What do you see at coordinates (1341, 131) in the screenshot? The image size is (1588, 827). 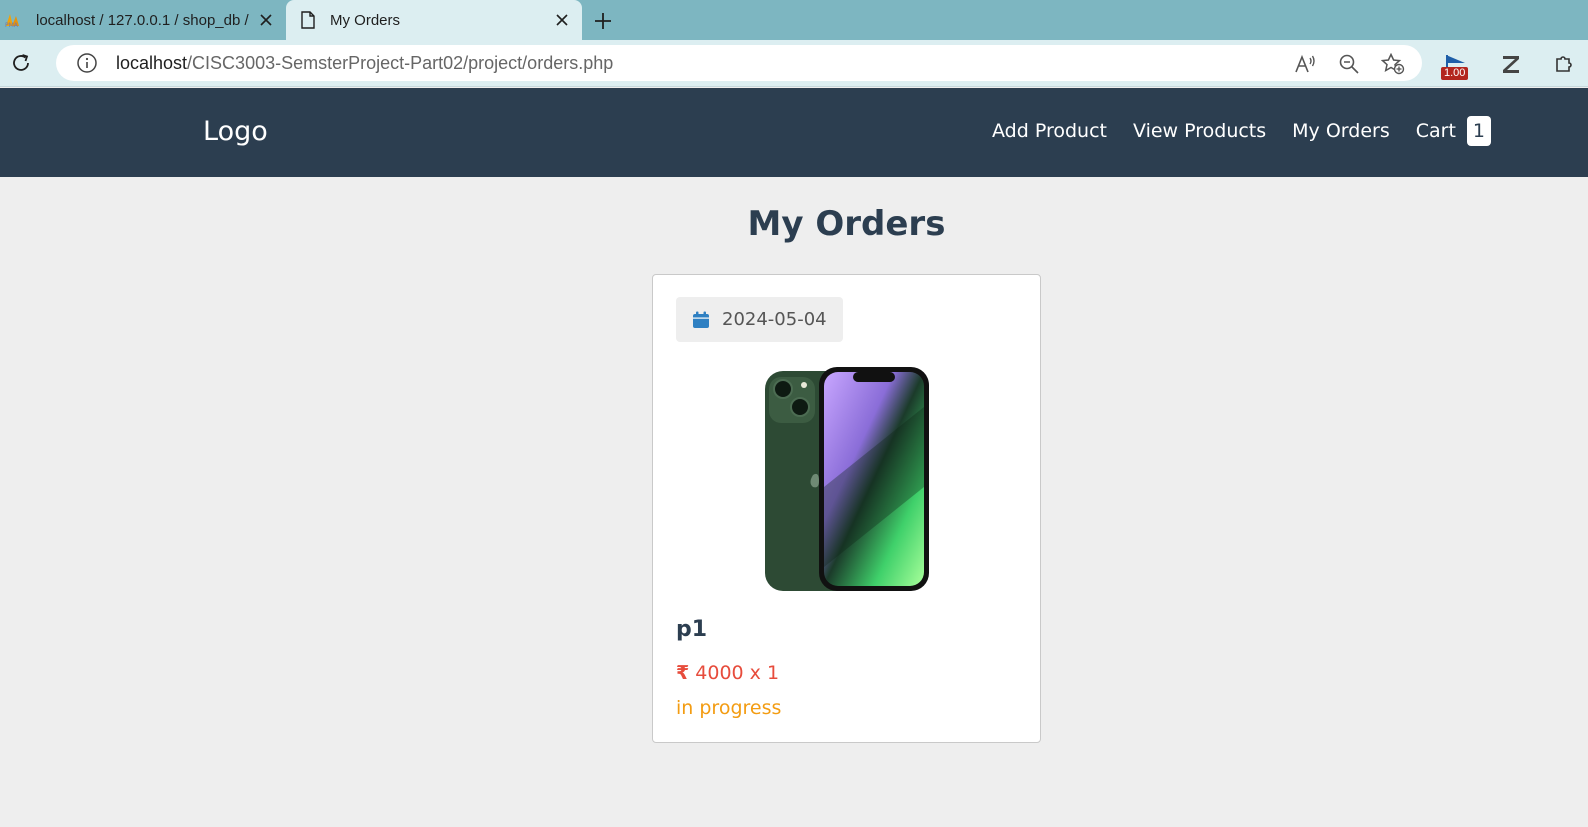 I see `nav-my-orders: My Orders` at bounding box center [1341, 131].